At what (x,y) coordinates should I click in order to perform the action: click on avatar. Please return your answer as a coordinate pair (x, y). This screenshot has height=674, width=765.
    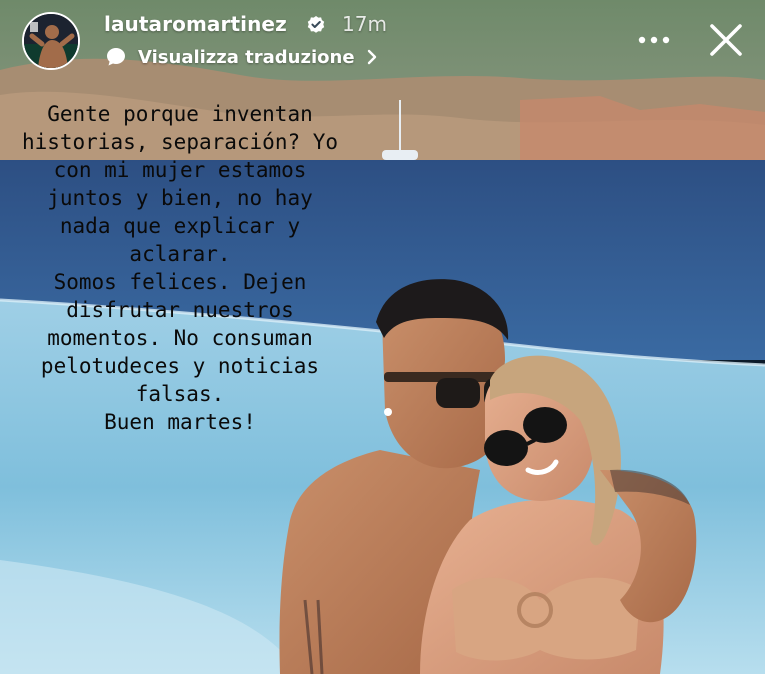
    Looking at the image, I should click on (51, 41).